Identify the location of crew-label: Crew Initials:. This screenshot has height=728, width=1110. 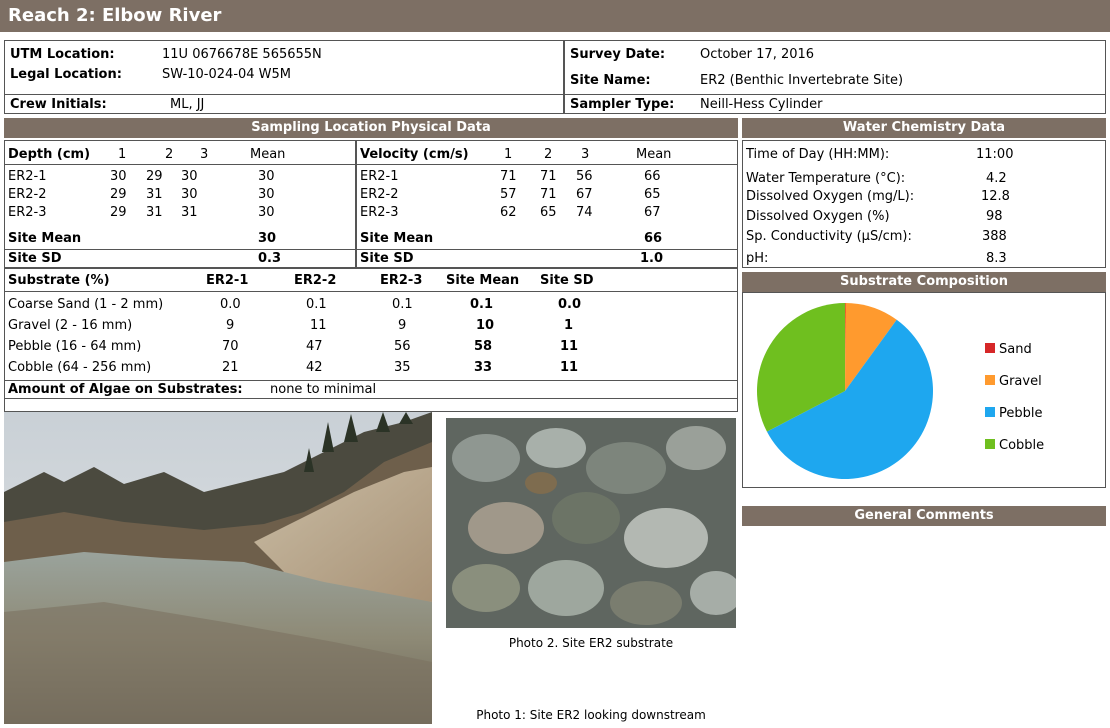
(58, 104).